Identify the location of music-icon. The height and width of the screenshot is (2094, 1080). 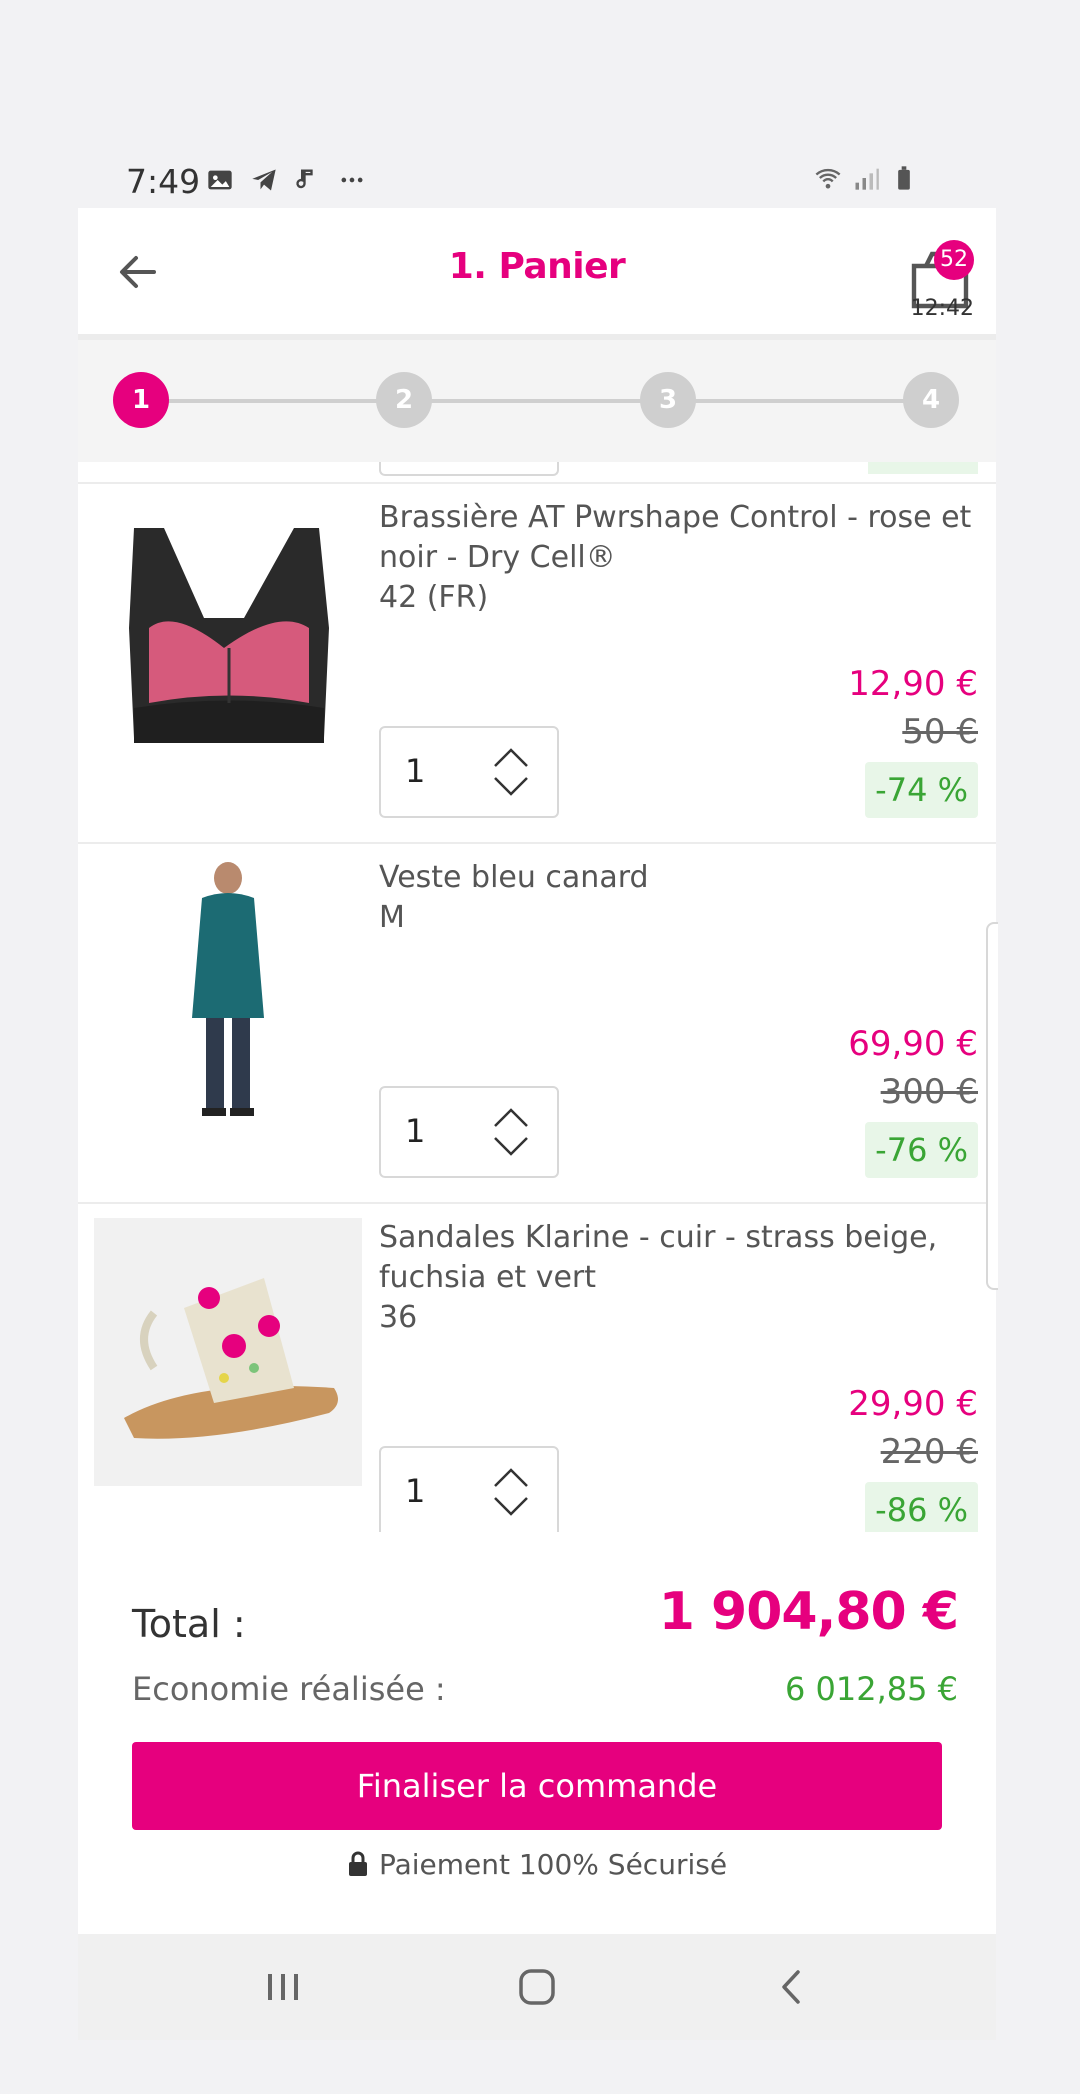
(304, 179).